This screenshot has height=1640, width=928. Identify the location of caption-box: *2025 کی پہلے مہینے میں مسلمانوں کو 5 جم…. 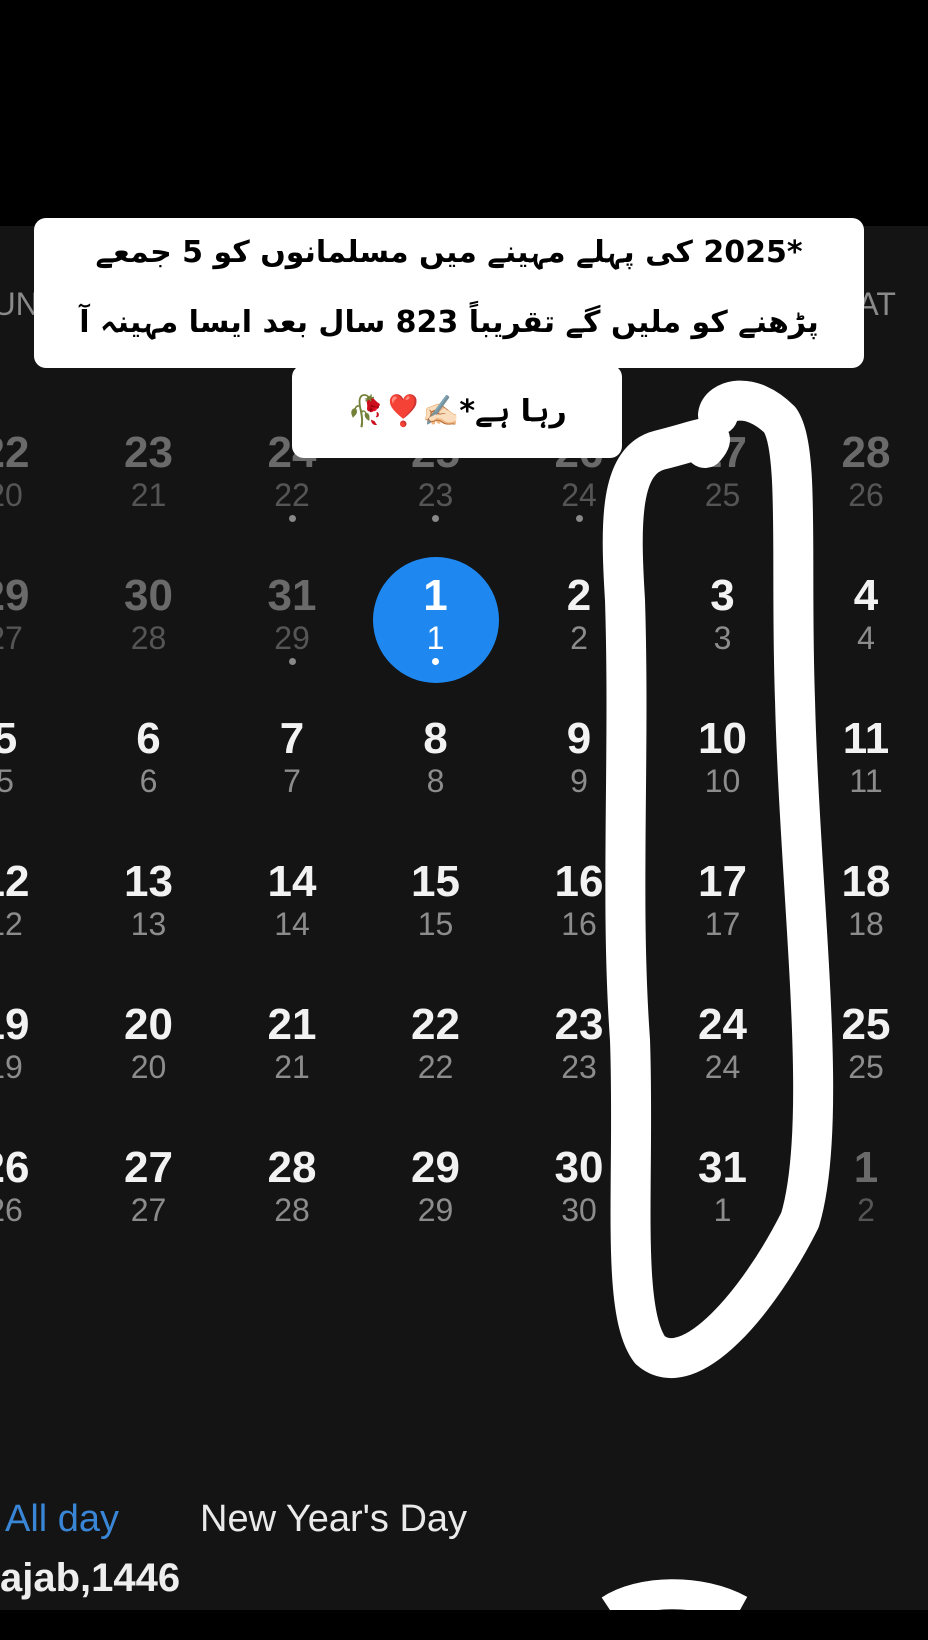
(449, 293).